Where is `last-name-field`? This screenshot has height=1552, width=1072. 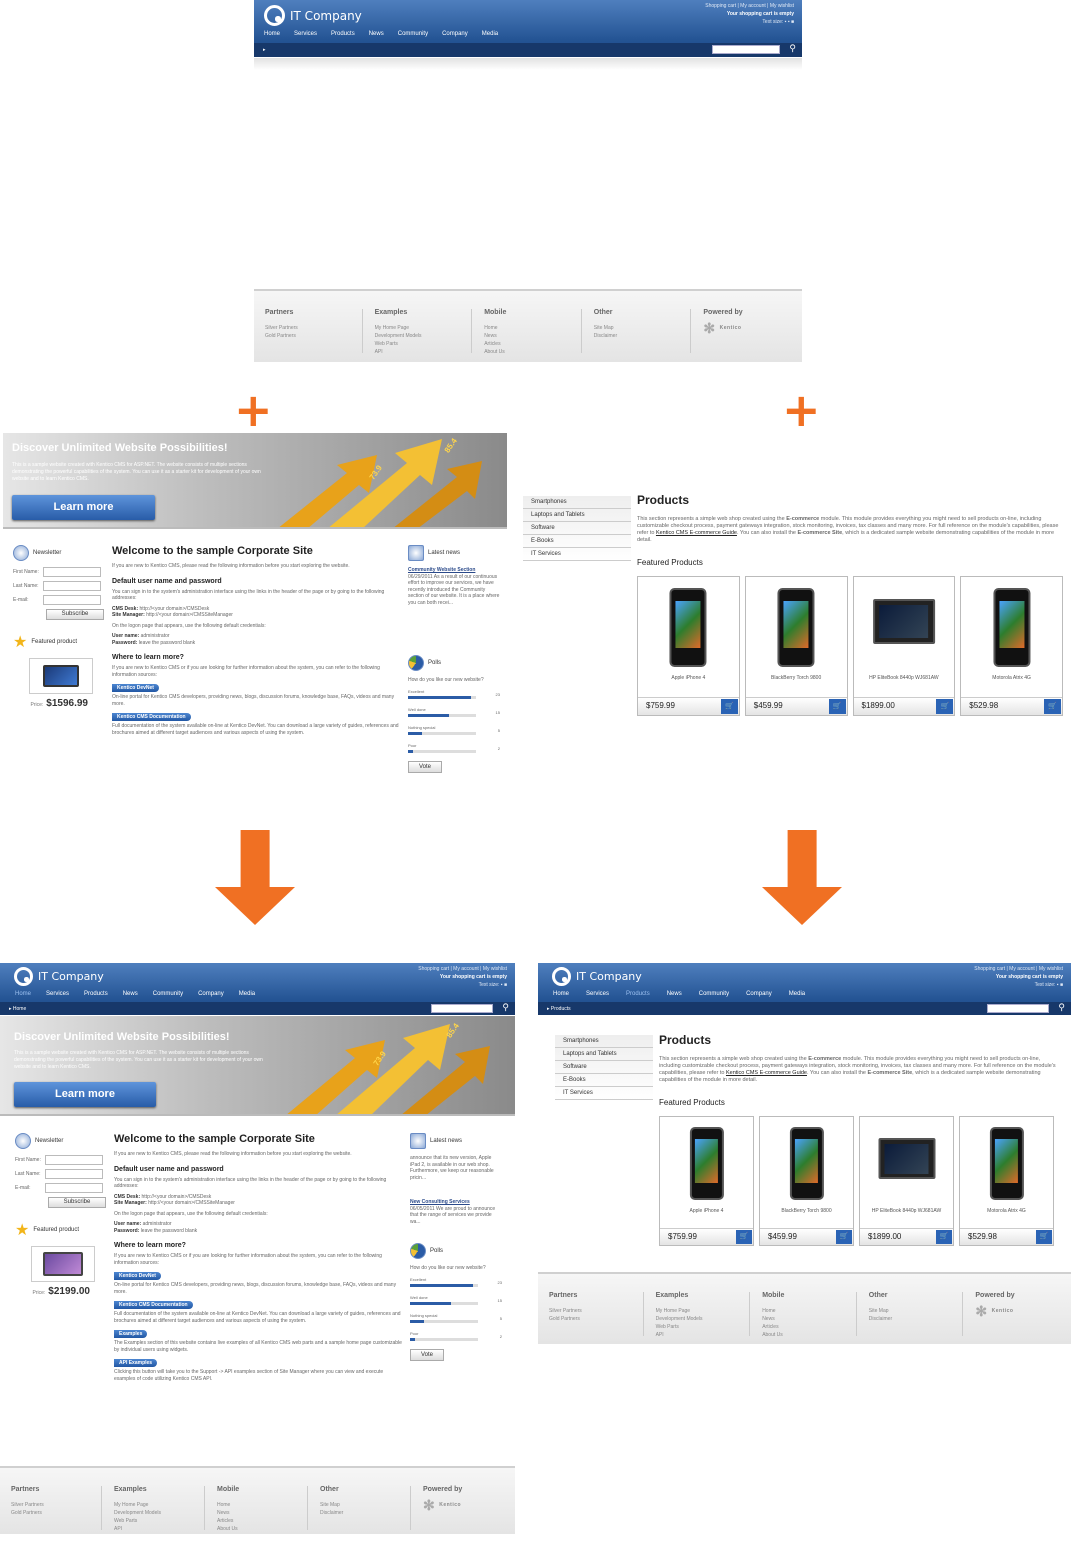 last-name-field is located at coordinates (74, 1174).